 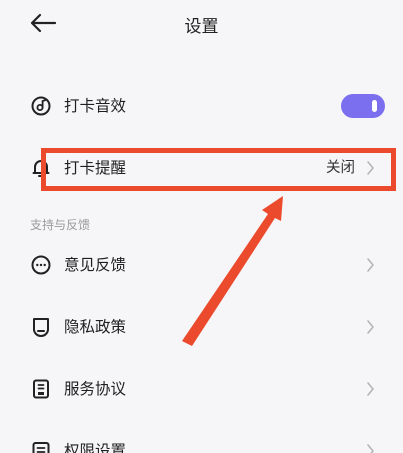 I want to click on top-bar: 设置, so click(x=201, y=25).